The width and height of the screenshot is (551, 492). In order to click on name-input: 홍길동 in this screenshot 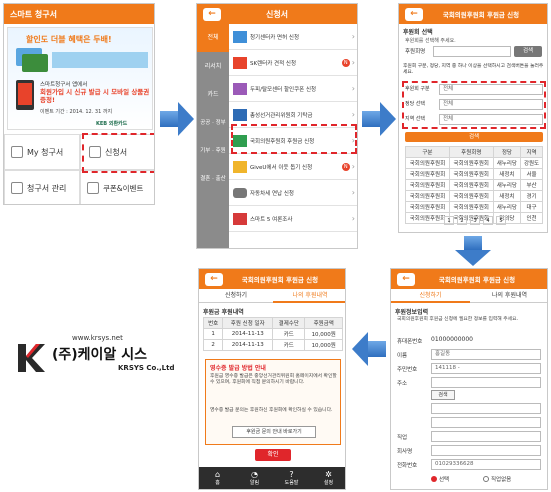, I will do `click(486, 354)`.